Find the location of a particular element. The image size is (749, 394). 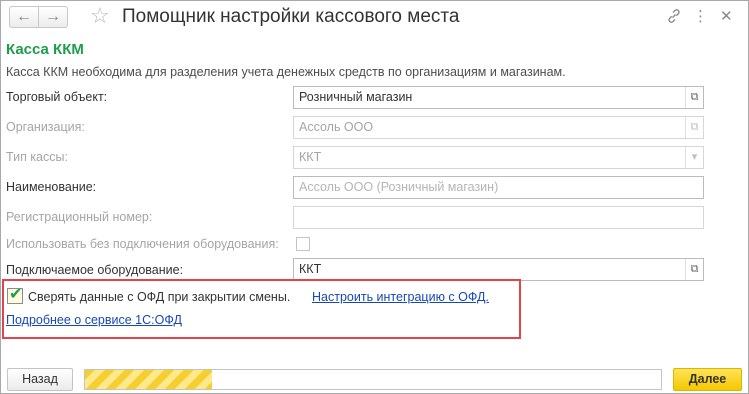

progress-bar is located at coordinates (373, 379).